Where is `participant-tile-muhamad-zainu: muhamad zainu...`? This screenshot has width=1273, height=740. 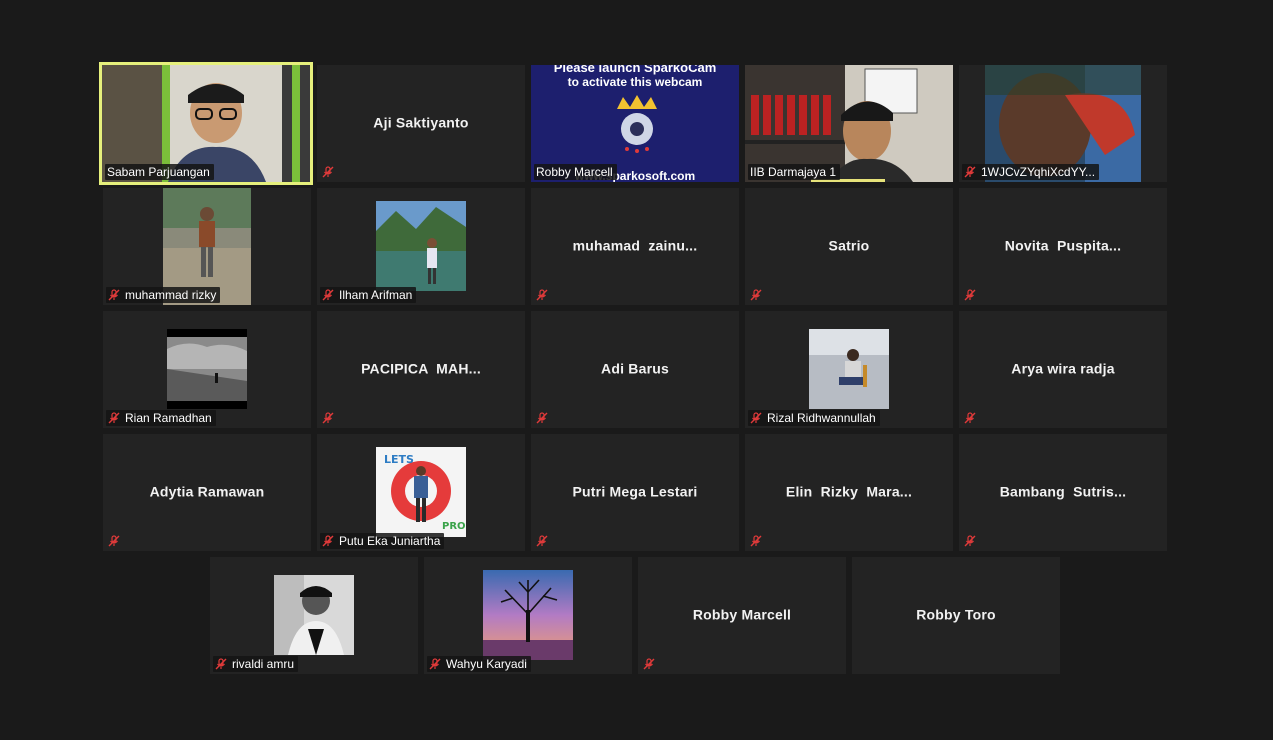 participant-tile-muhamad-zainu: muhamad zainu... is located at coordinates (635, 246).